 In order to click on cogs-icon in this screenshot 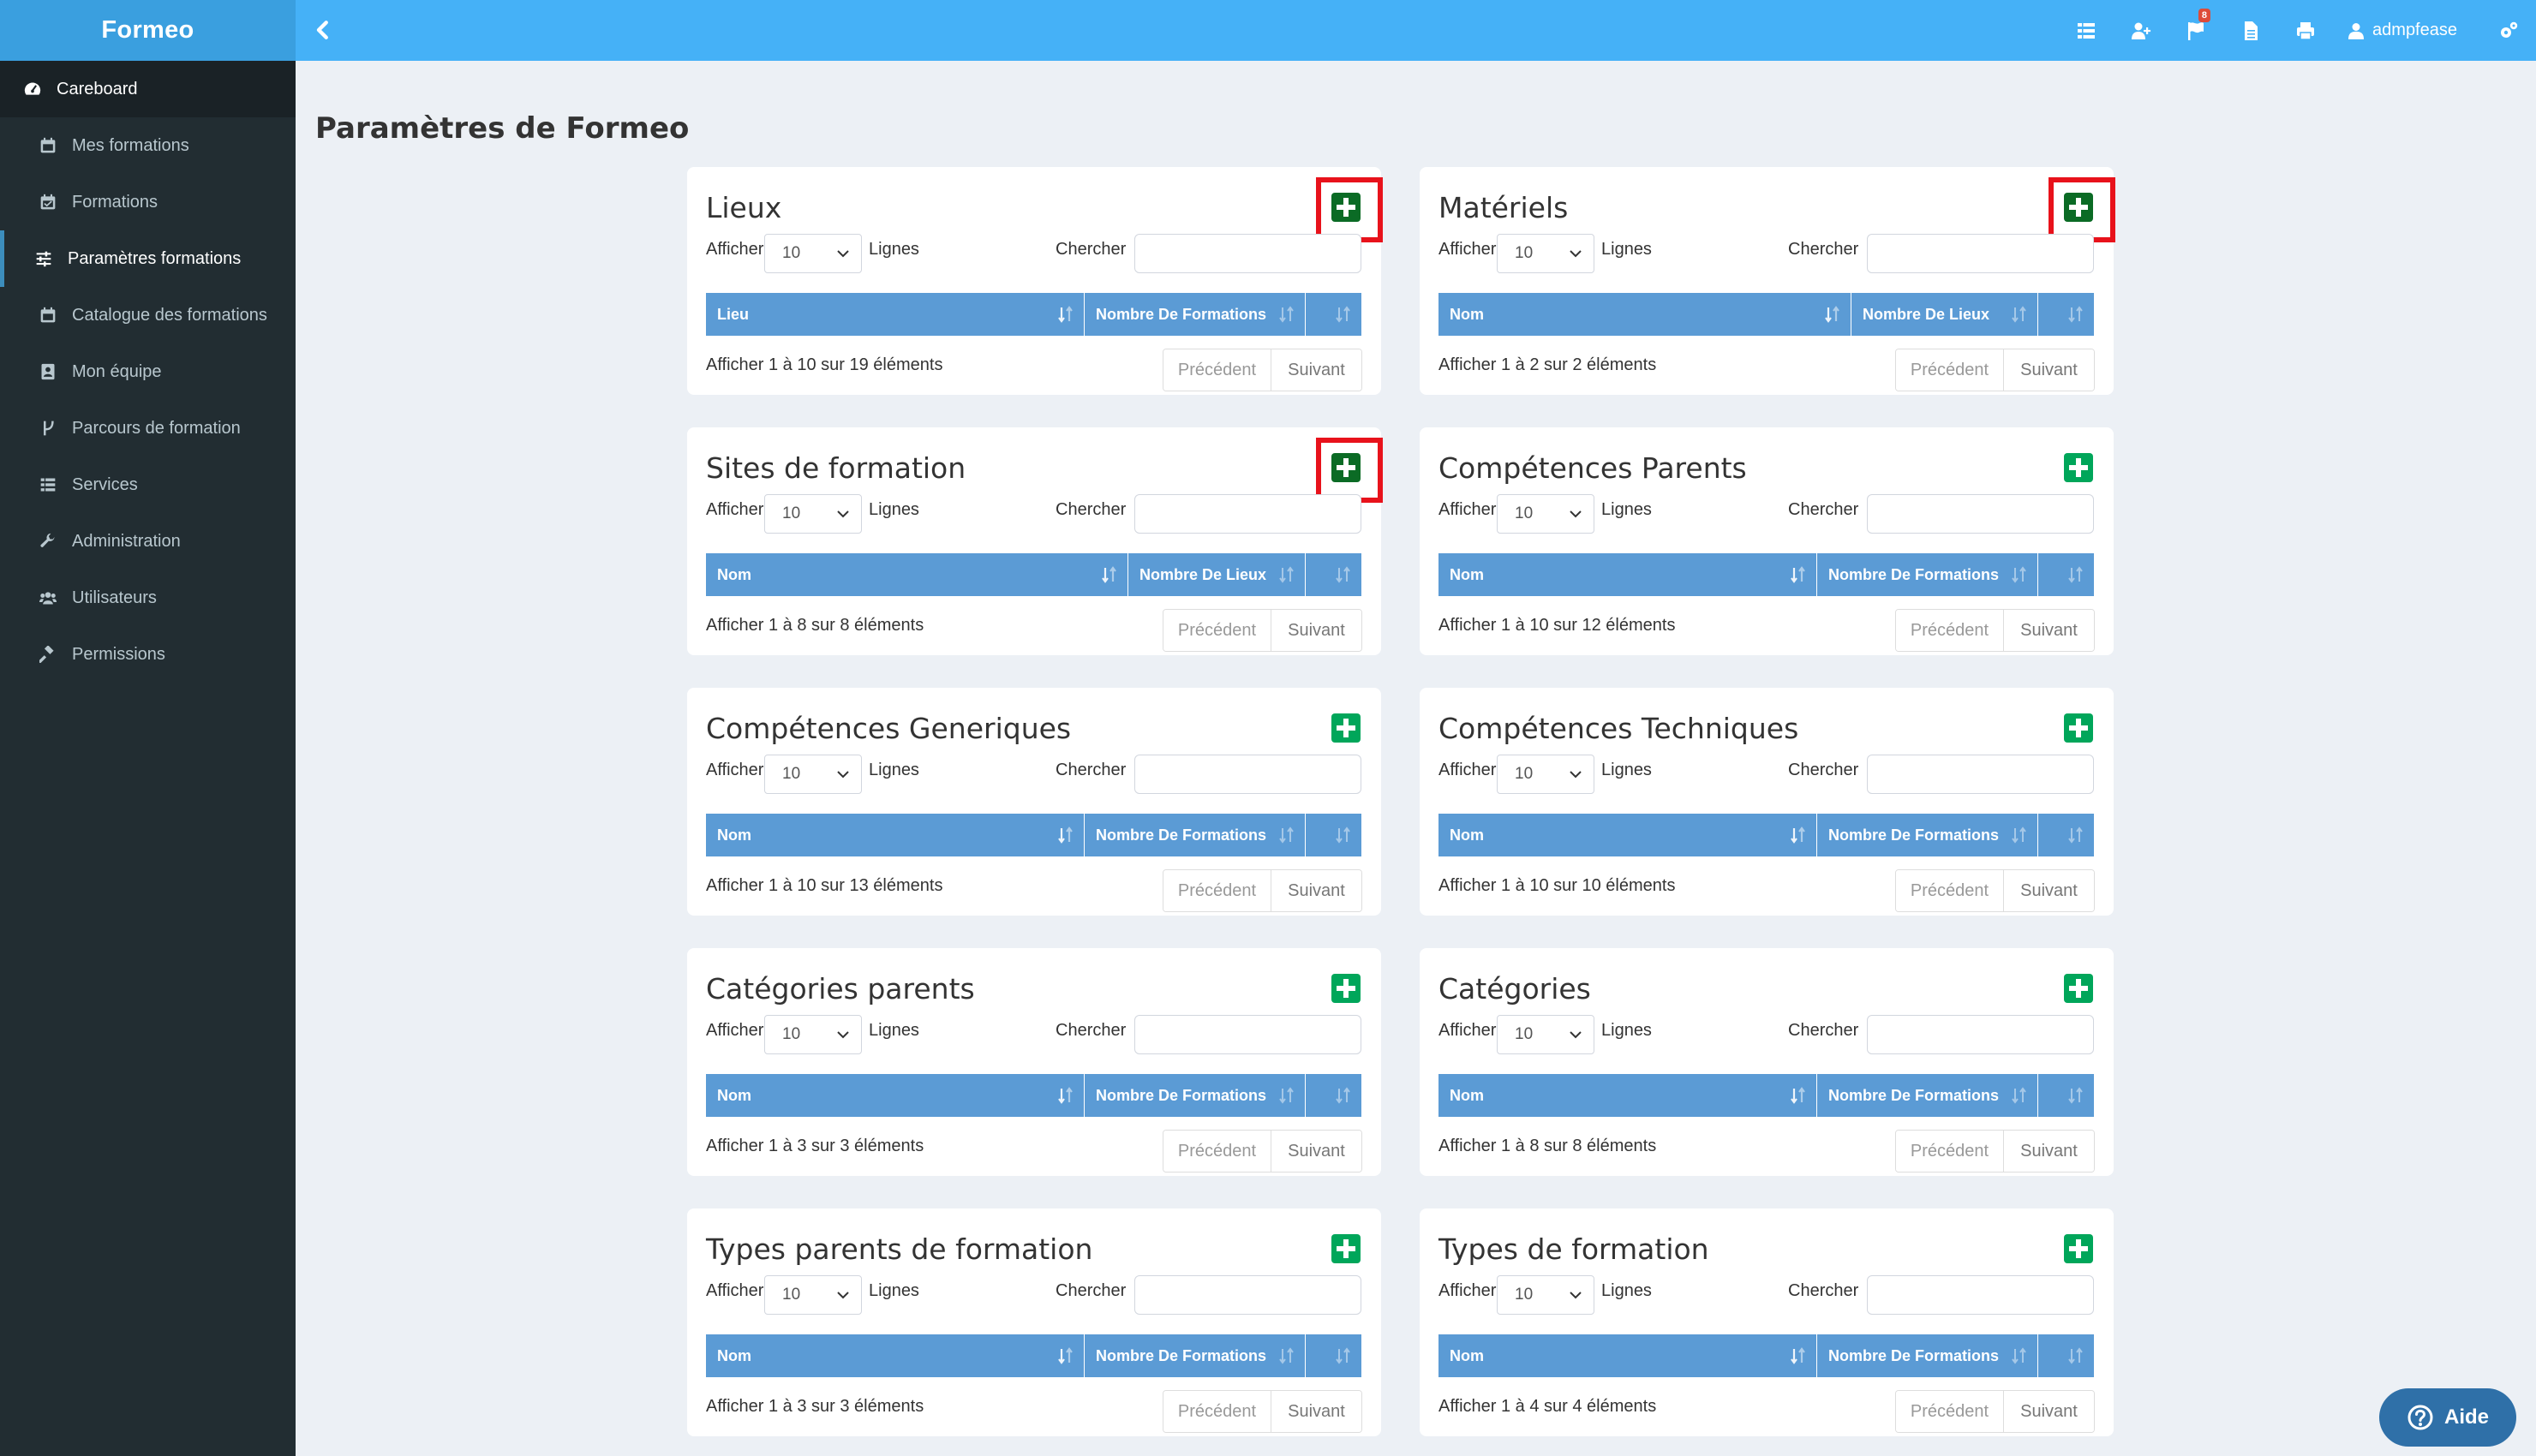, I will do `click(2508, 30)`.